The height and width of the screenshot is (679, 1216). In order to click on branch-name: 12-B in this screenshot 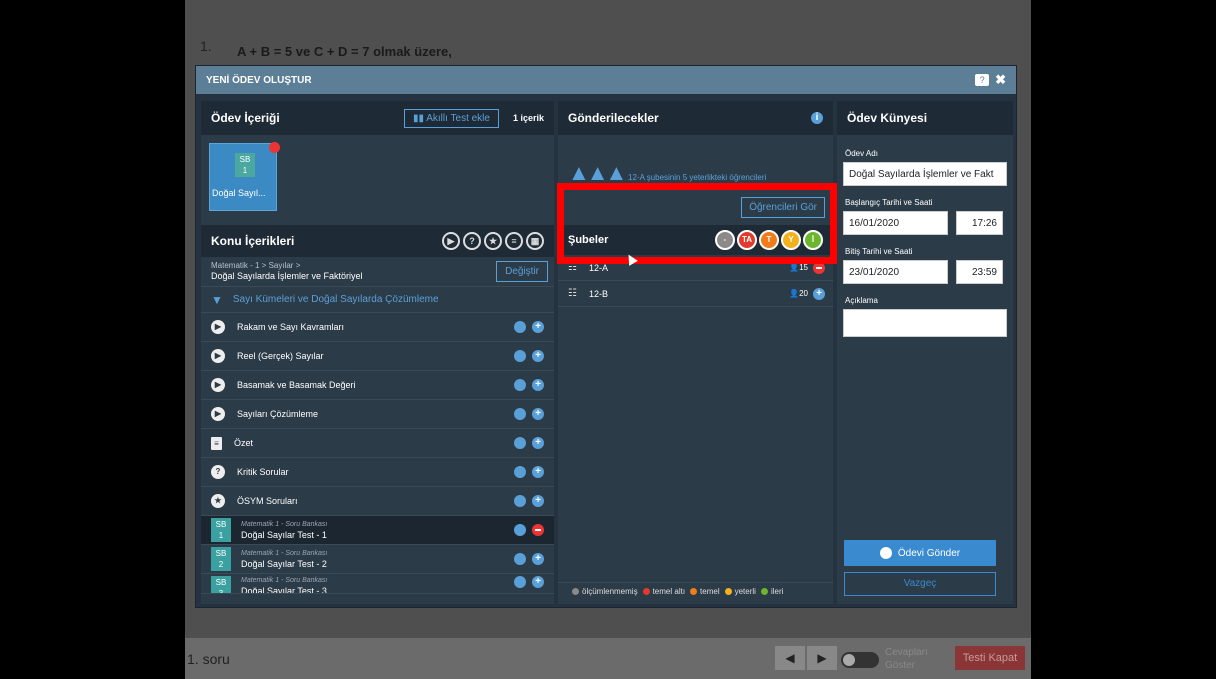, I will do `click(598, 293)`.